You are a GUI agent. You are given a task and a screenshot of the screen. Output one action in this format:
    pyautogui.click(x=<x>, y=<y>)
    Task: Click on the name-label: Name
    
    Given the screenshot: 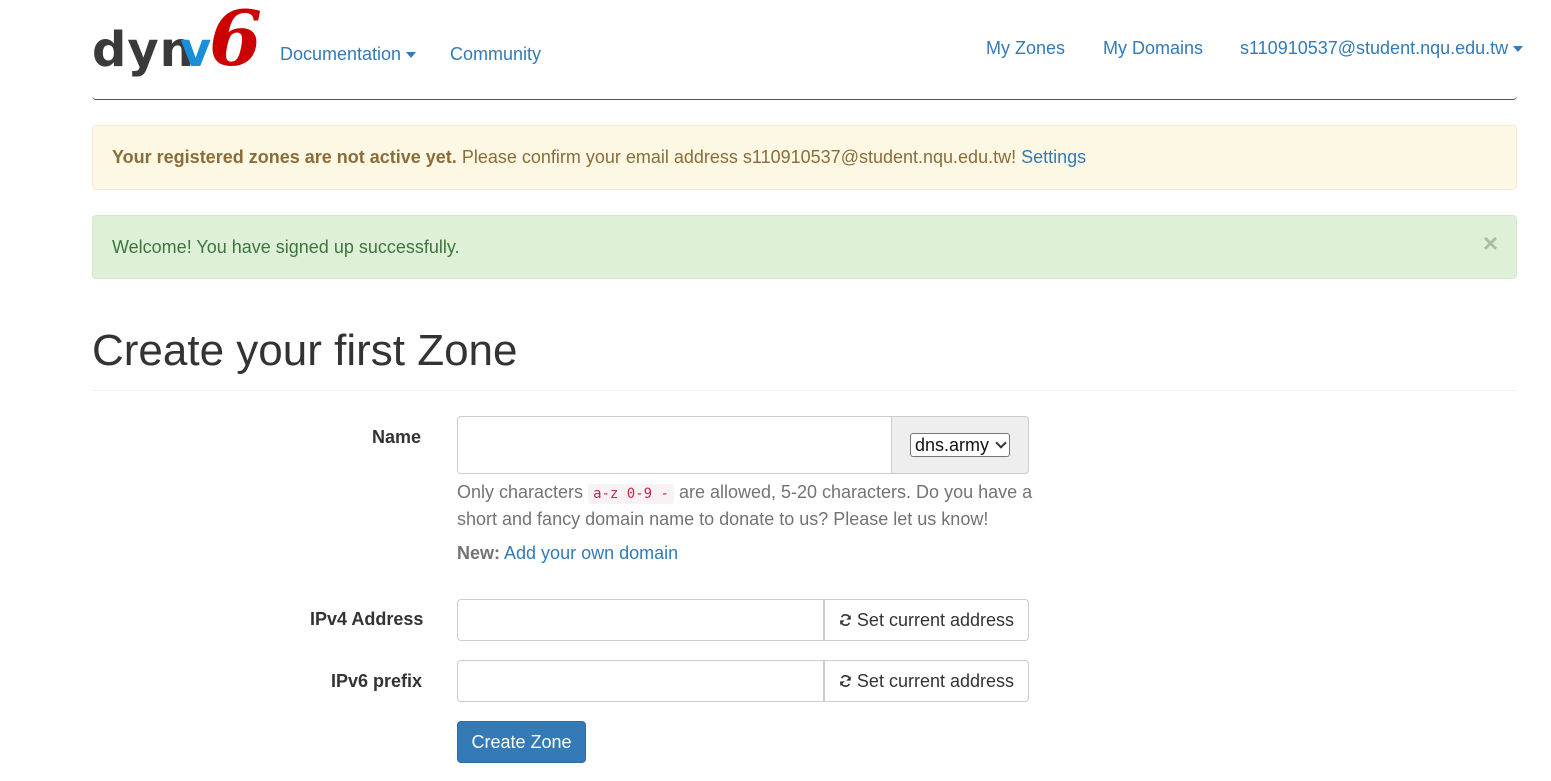 What is the action you would take?
    pyautogui.click(x=397, y=437)
    